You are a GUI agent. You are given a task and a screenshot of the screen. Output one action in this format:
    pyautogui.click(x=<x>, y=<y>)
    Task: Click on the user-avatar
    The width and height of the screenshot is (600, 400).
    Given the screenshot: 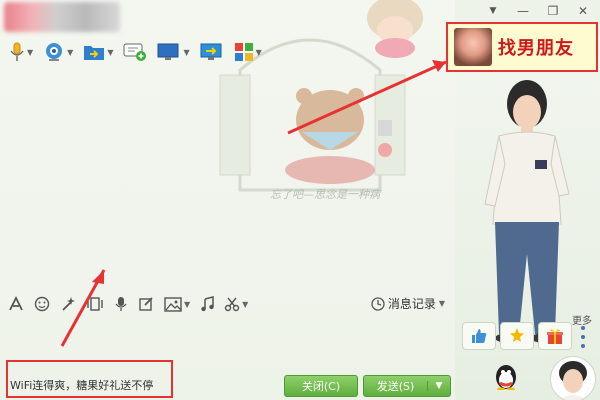 What is the action you would take?
    pyautogui.click(x=573, y=378)
    